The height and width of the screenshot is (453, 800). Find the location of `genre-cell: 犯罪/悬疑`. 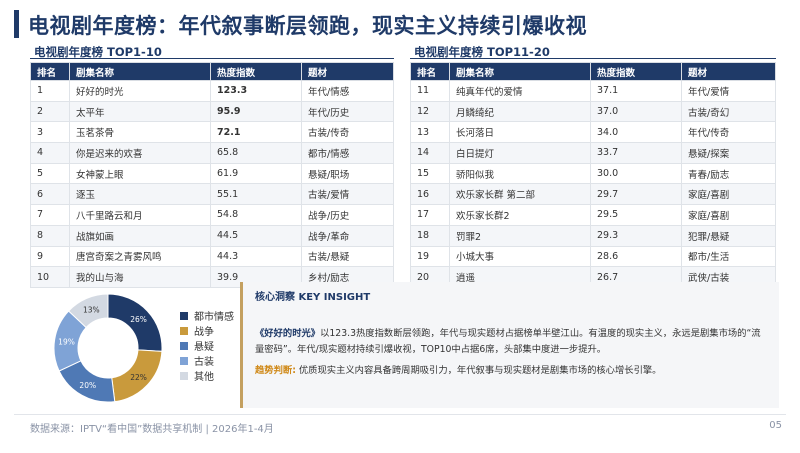

genre-cell: 犯罪/悬疑 is located at coordinates (728, 235).